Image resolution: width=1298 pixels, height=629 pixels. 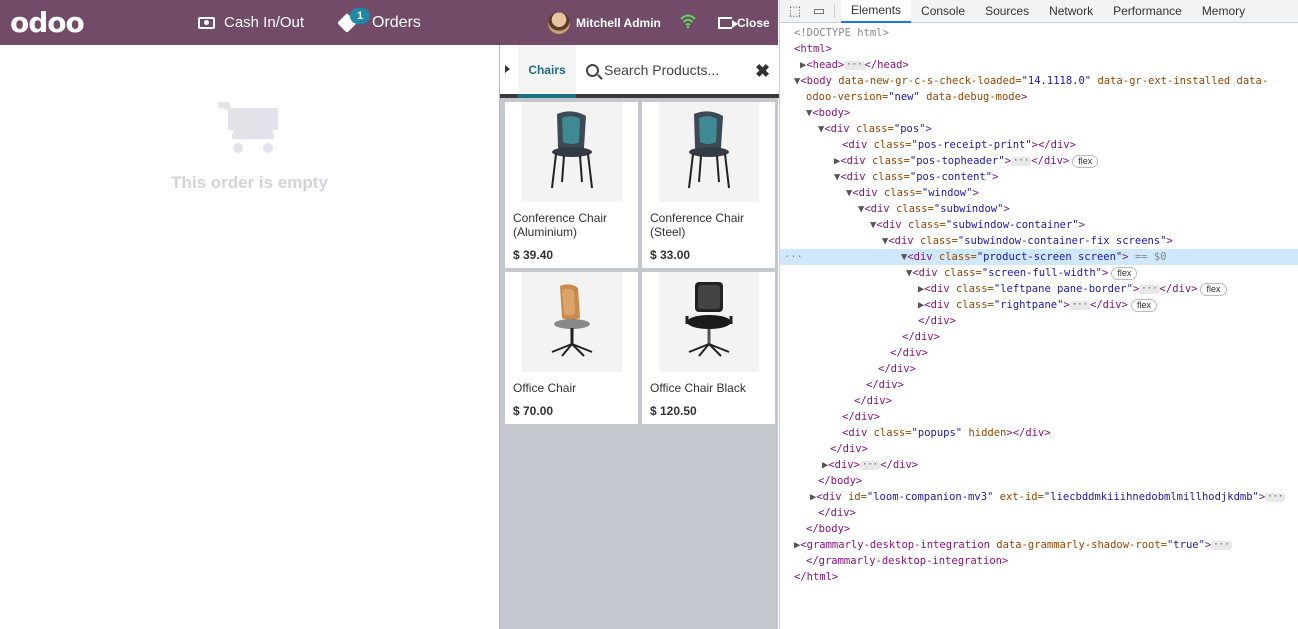 What do you see at coordinates (264, 22) in the screenshot?
I see `cash-in-out-label: Cash In/Out` at bounding box center [264, 22].